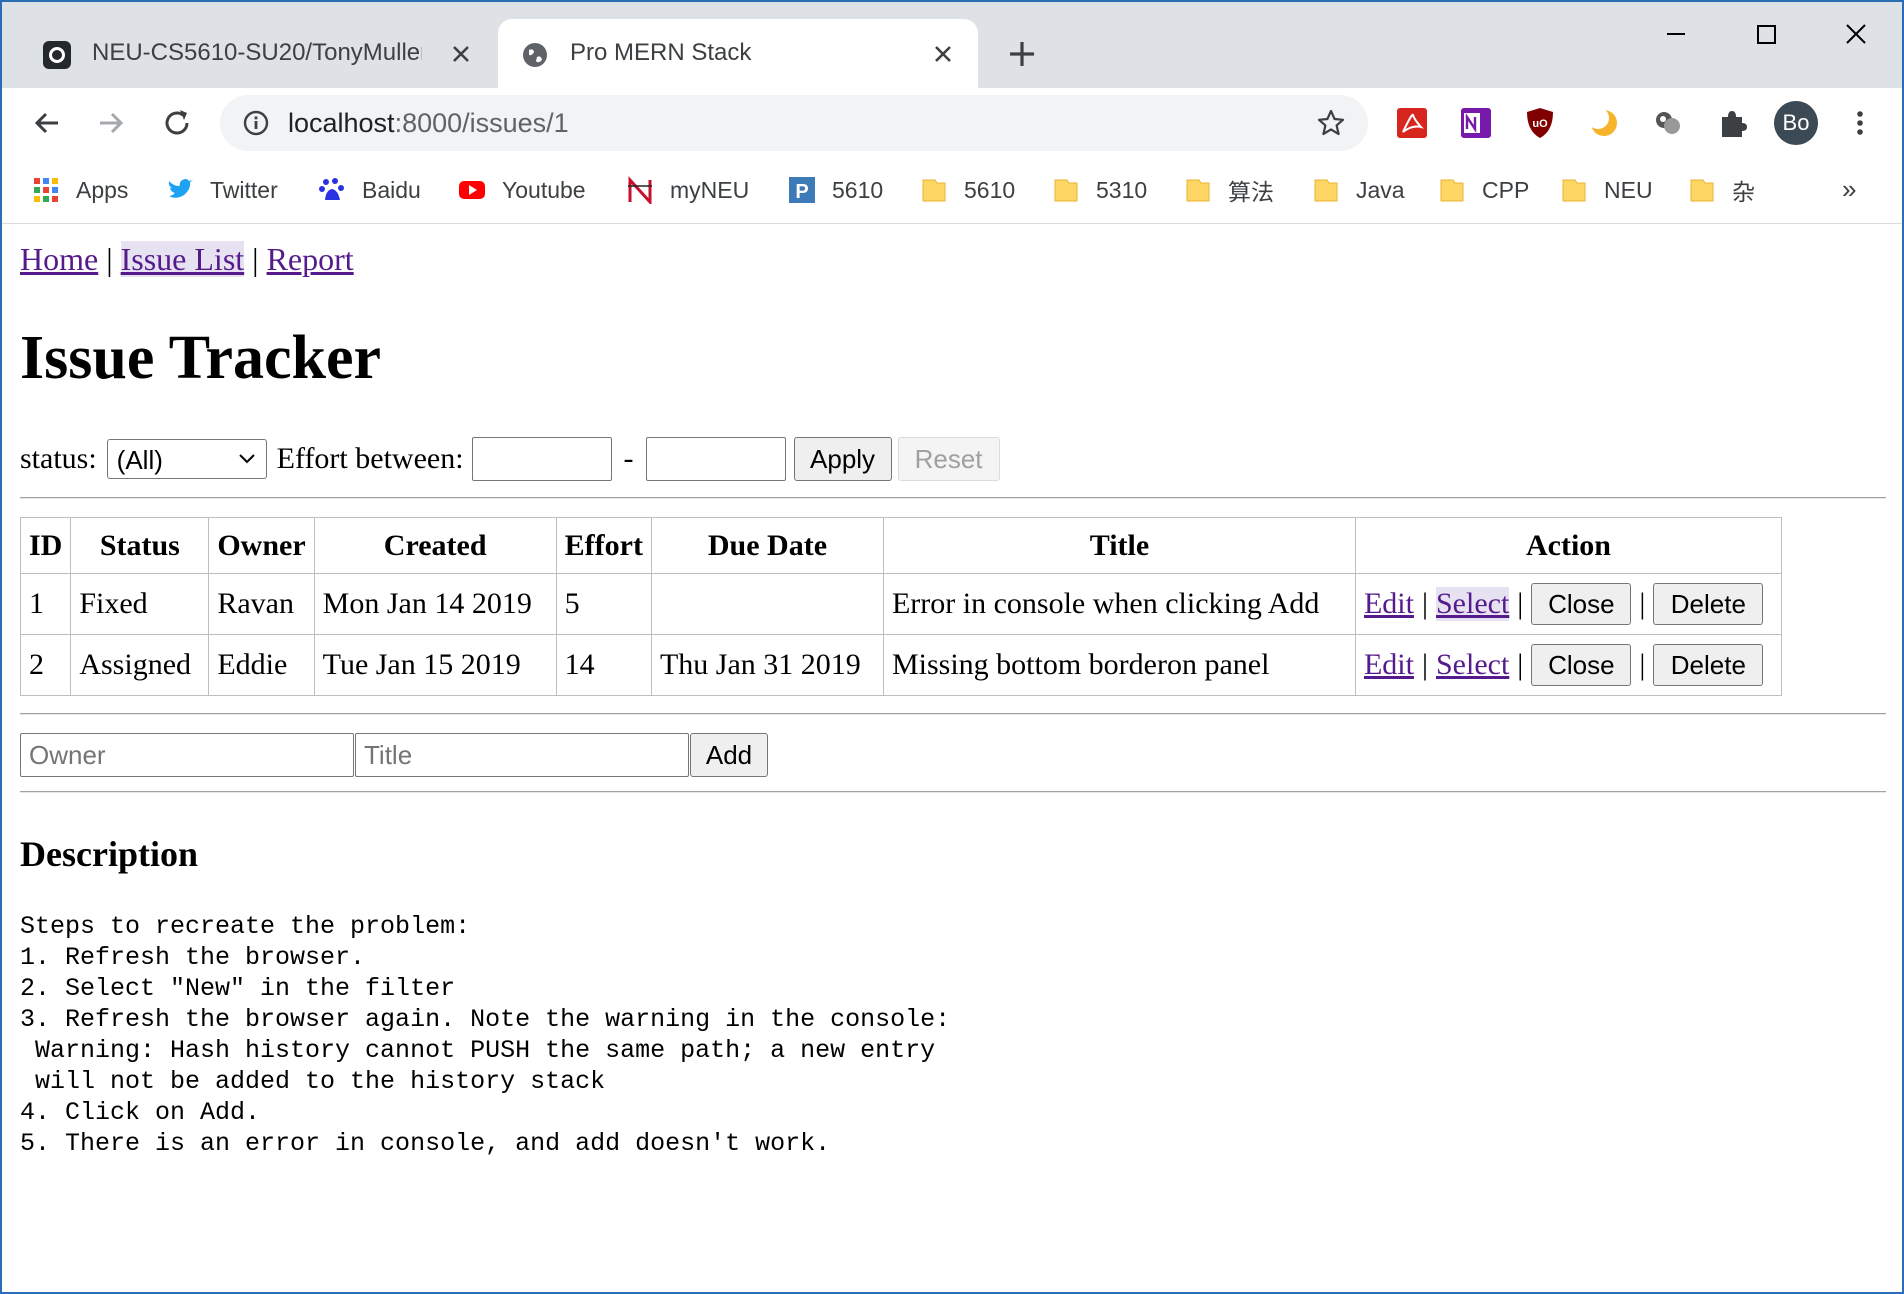 The height and width of the screenshot is (1294, 1904). Describe the element at coordinates (1856, 34) in the screenshot. I see `window-close-icon` at that location.